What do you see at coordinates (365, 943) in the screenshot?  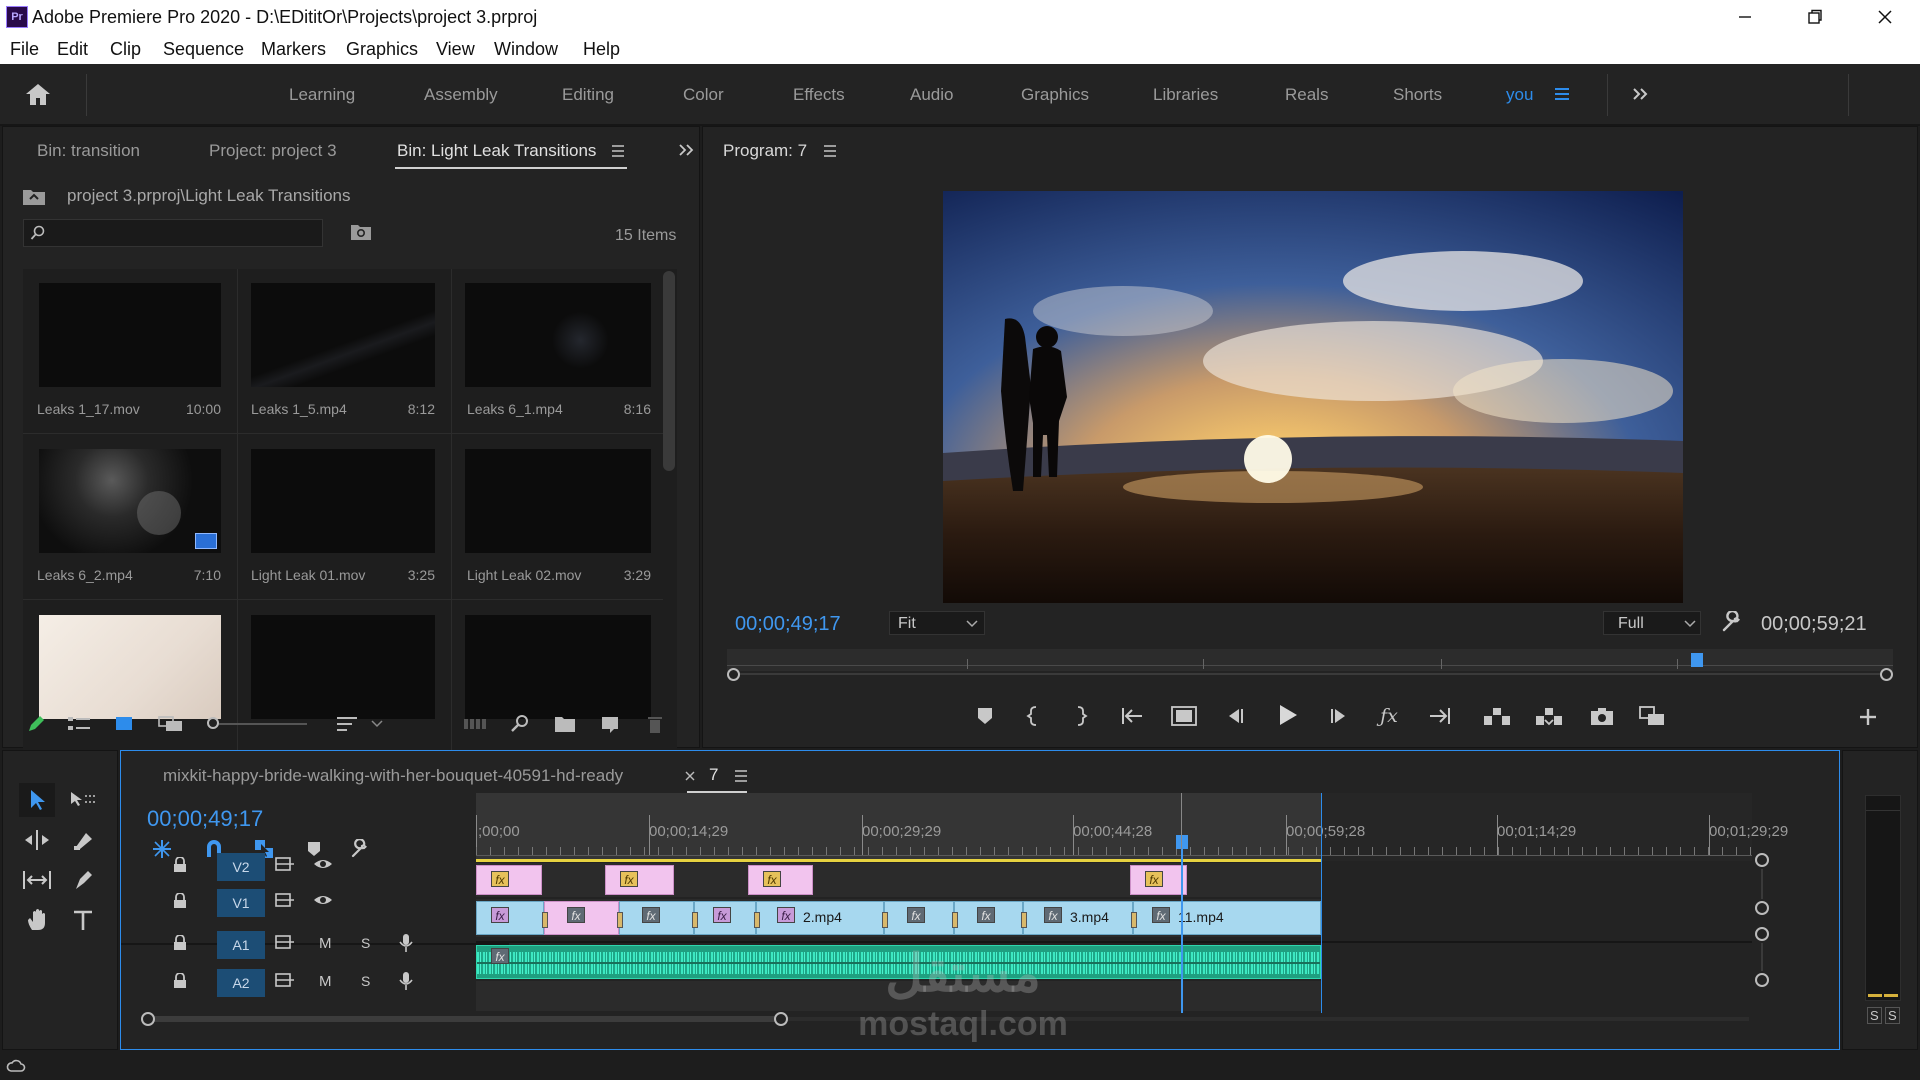 I see `solo-a1-button: S` at bounding box center [365, 943].